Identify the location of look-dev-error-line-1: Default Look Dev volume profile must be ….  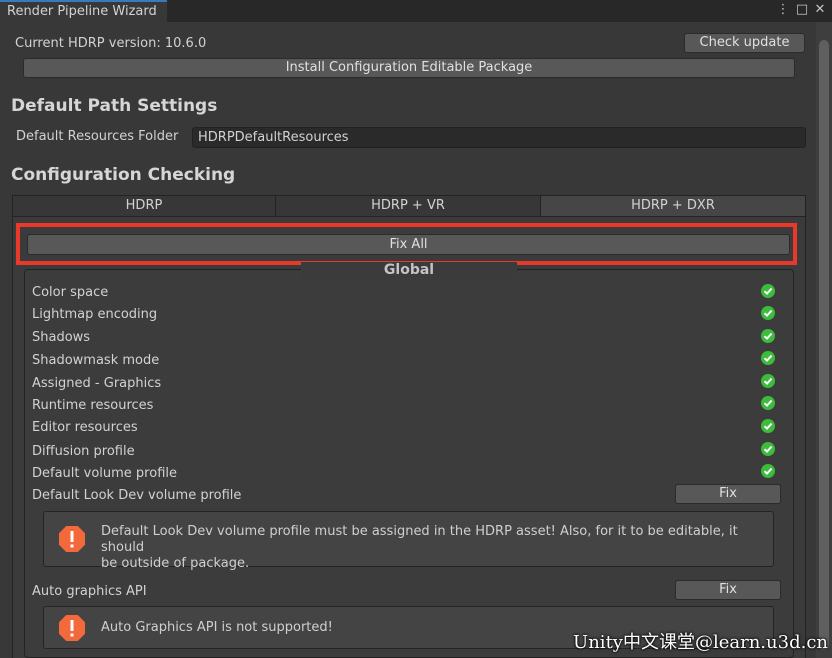
(419, 539).